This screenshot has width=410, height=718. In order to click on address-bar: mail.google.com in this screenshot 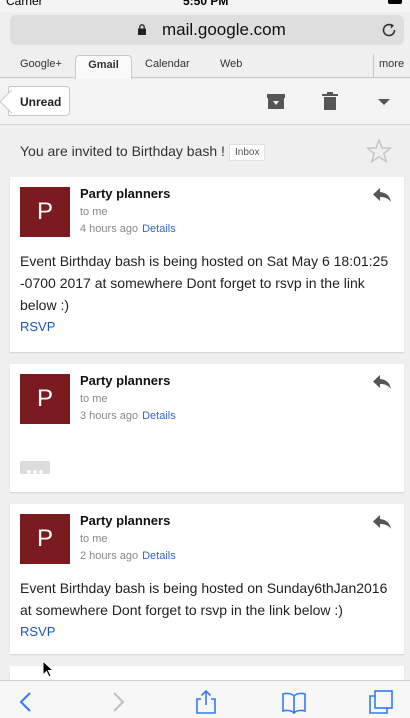, I will do `click(207, 30)`.